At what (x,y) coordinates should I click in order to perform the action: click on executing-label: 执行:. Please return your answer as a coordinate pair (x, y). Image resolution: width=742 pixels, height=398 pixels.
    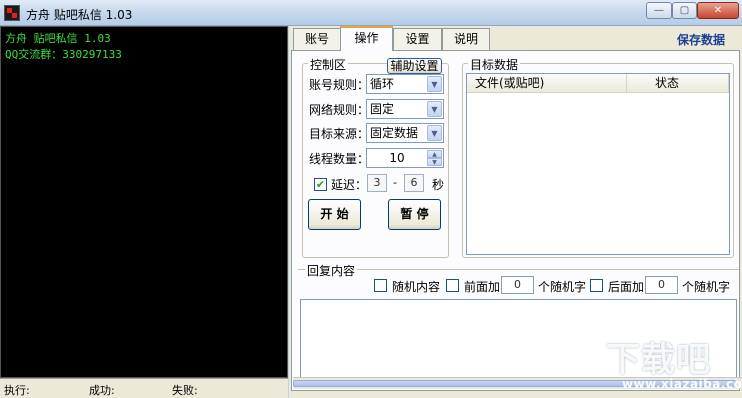
    Looking at the image, I should click on (17, 390).